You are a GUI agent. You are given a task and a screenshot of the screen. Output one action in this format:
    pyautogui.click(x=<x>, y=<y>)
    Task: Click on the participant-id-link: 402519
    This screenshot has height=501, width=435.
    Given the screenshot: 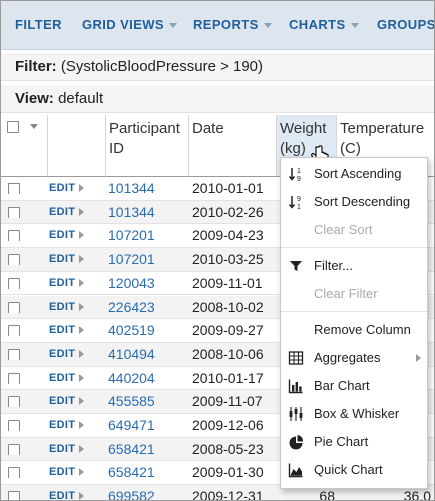 What is the action you would take?
    pyautogui.click(x=131, y=330)
    